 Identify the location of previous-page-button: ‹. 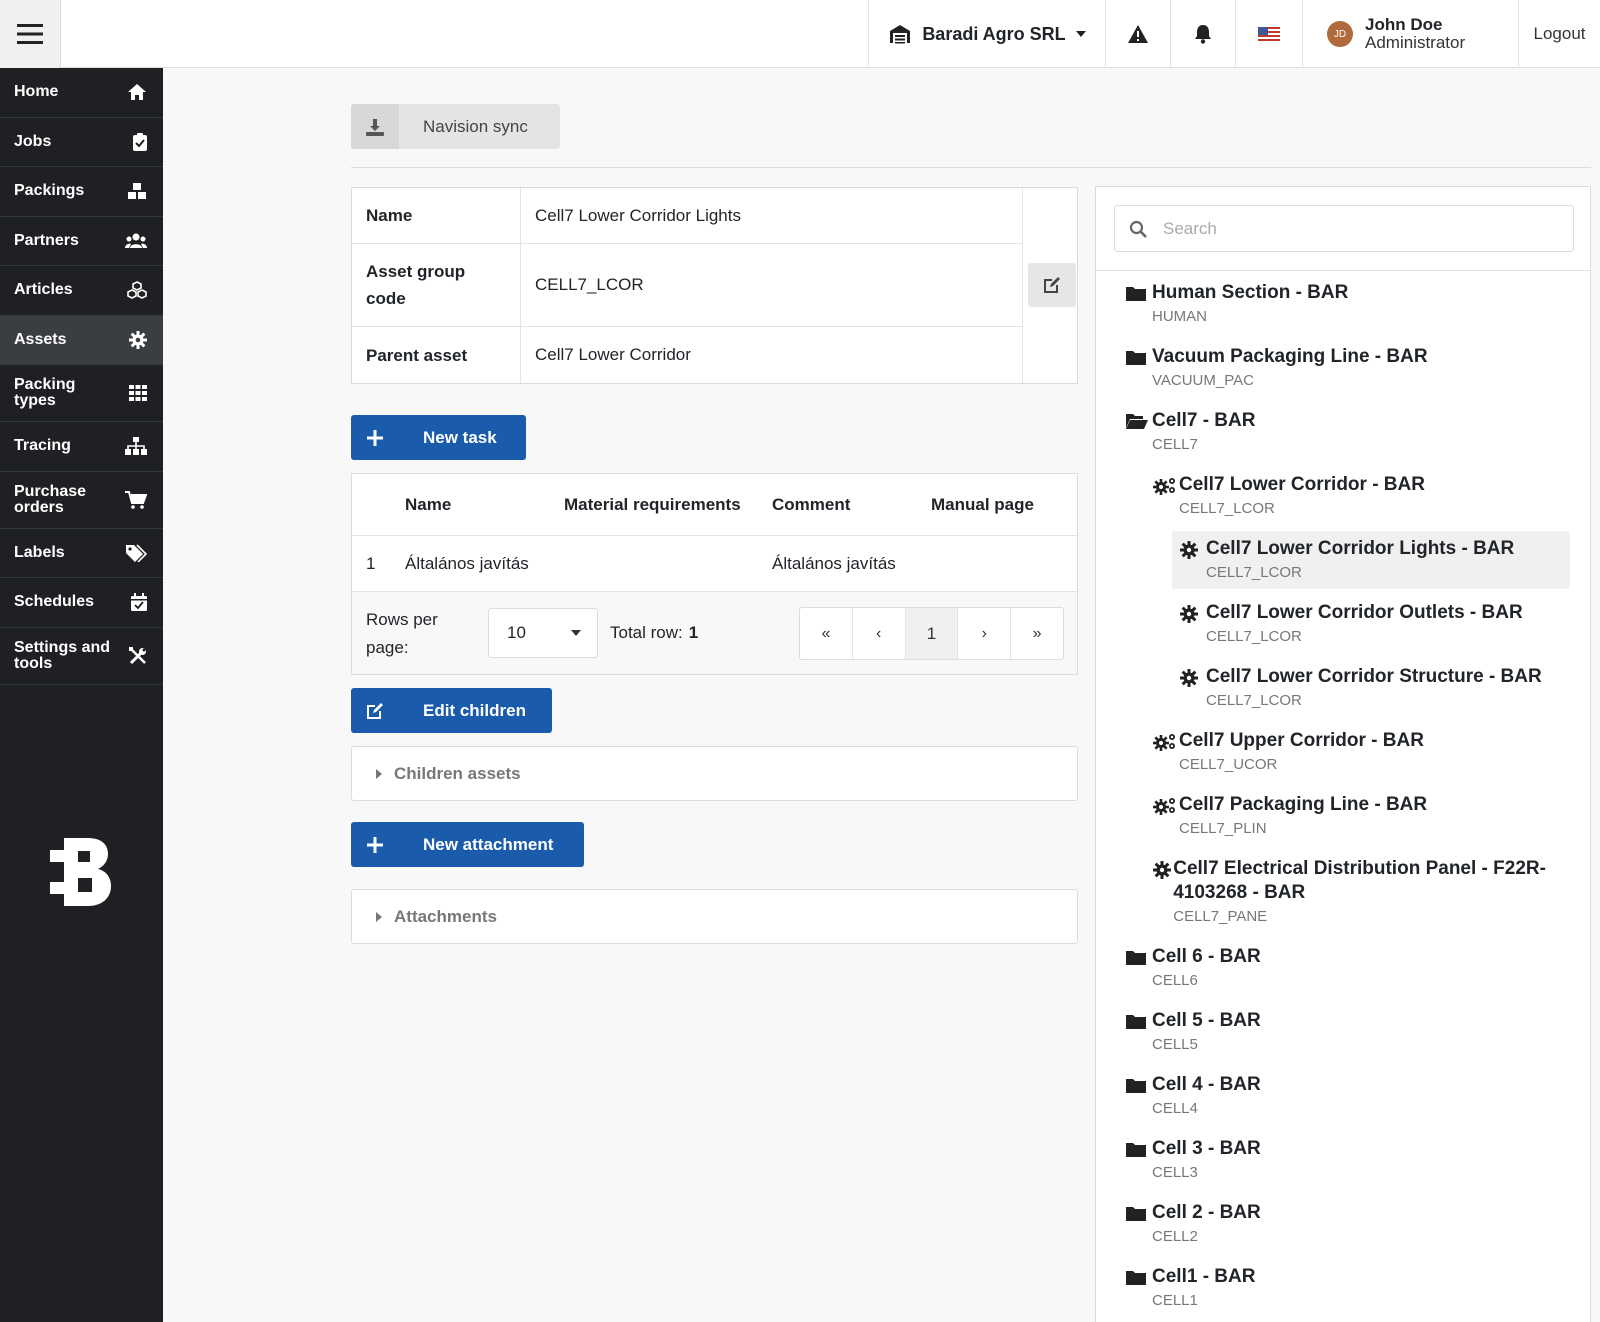
(879, 633).